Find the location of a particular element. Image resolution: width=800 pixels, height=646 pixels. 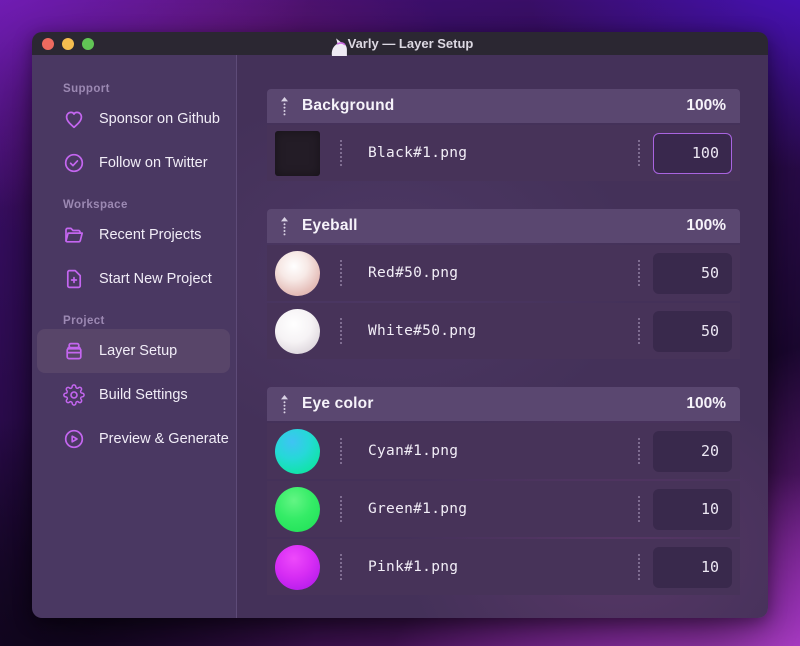

sidebar-section-support: Support is located at coordinates (86, 89).